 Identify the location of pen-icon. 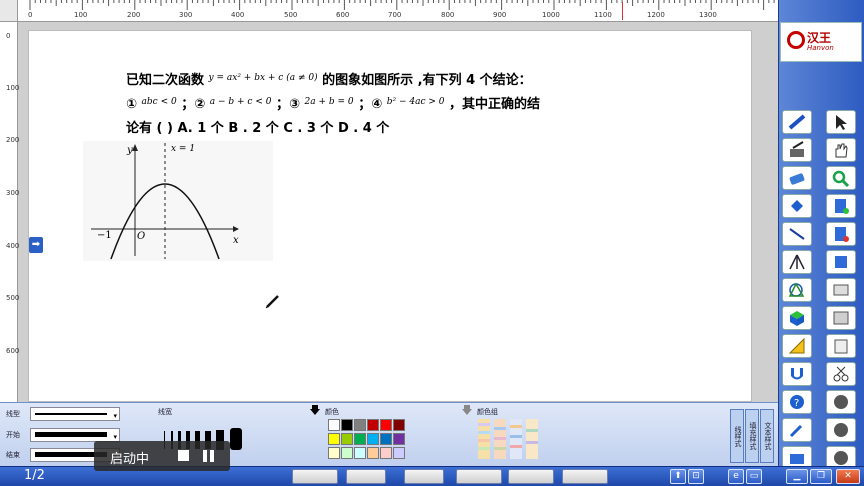
(797, 122).